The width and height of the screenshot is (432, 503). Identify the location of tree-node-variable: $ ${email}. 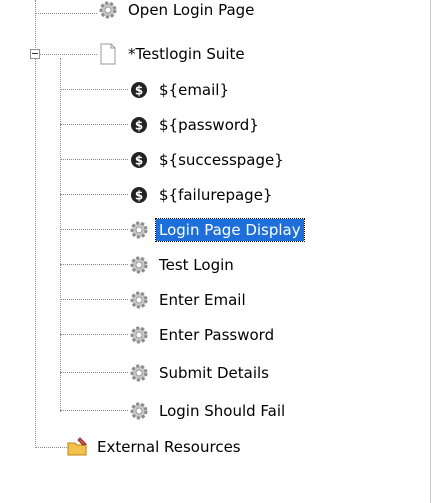
(180, 90).